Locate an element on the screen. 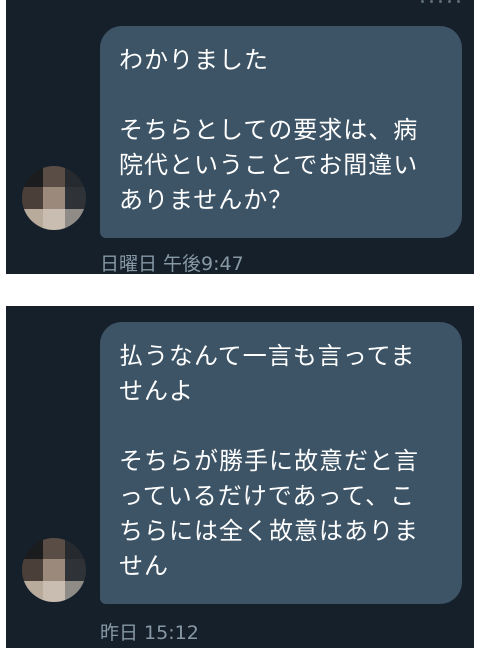 The width and height of the screenshot is (480, 648). message-line: っているだけであって、こ is located at coordinates (267, 496).